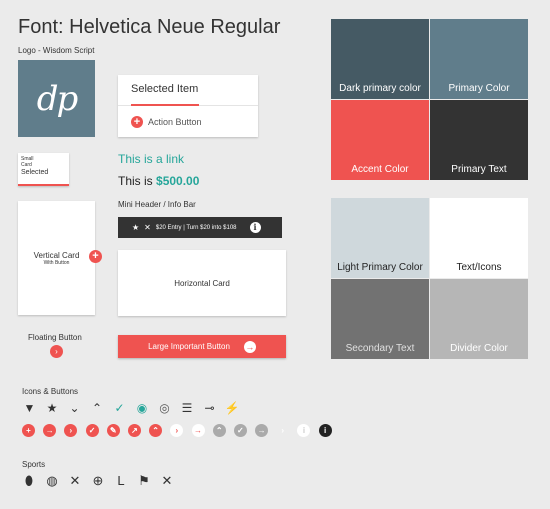 Image resolution: width=550 pixels, height=509 pixels. I want to click on sort-lines-icon: ☰, so click(187, 407).